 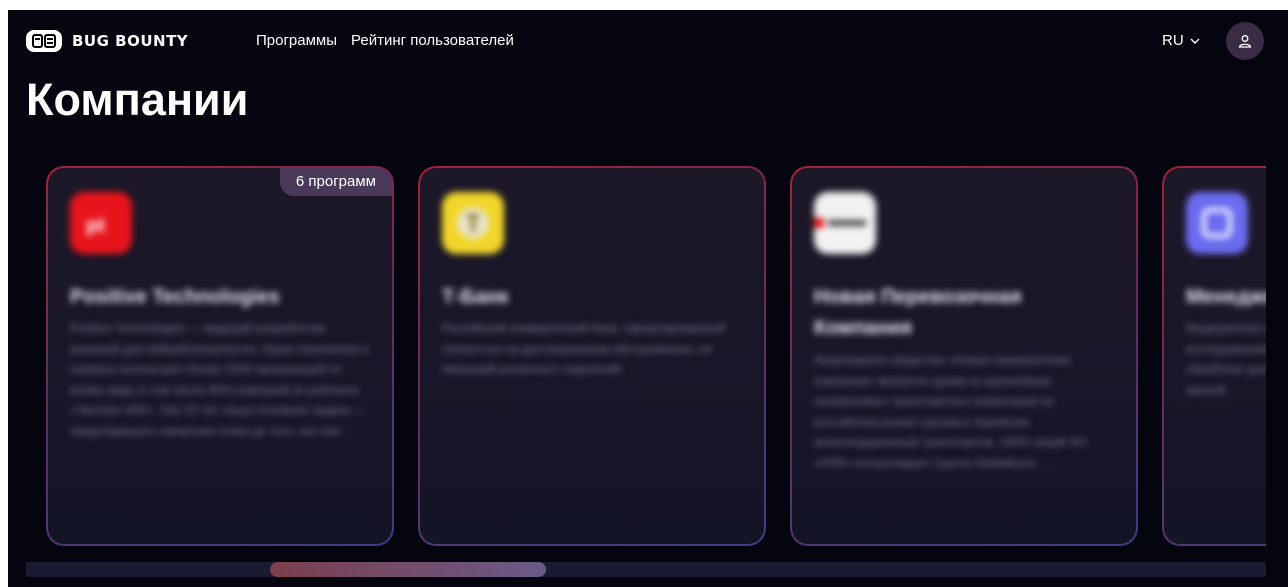 I want to click on user-avatar-button, so click(x=1245, y=41).